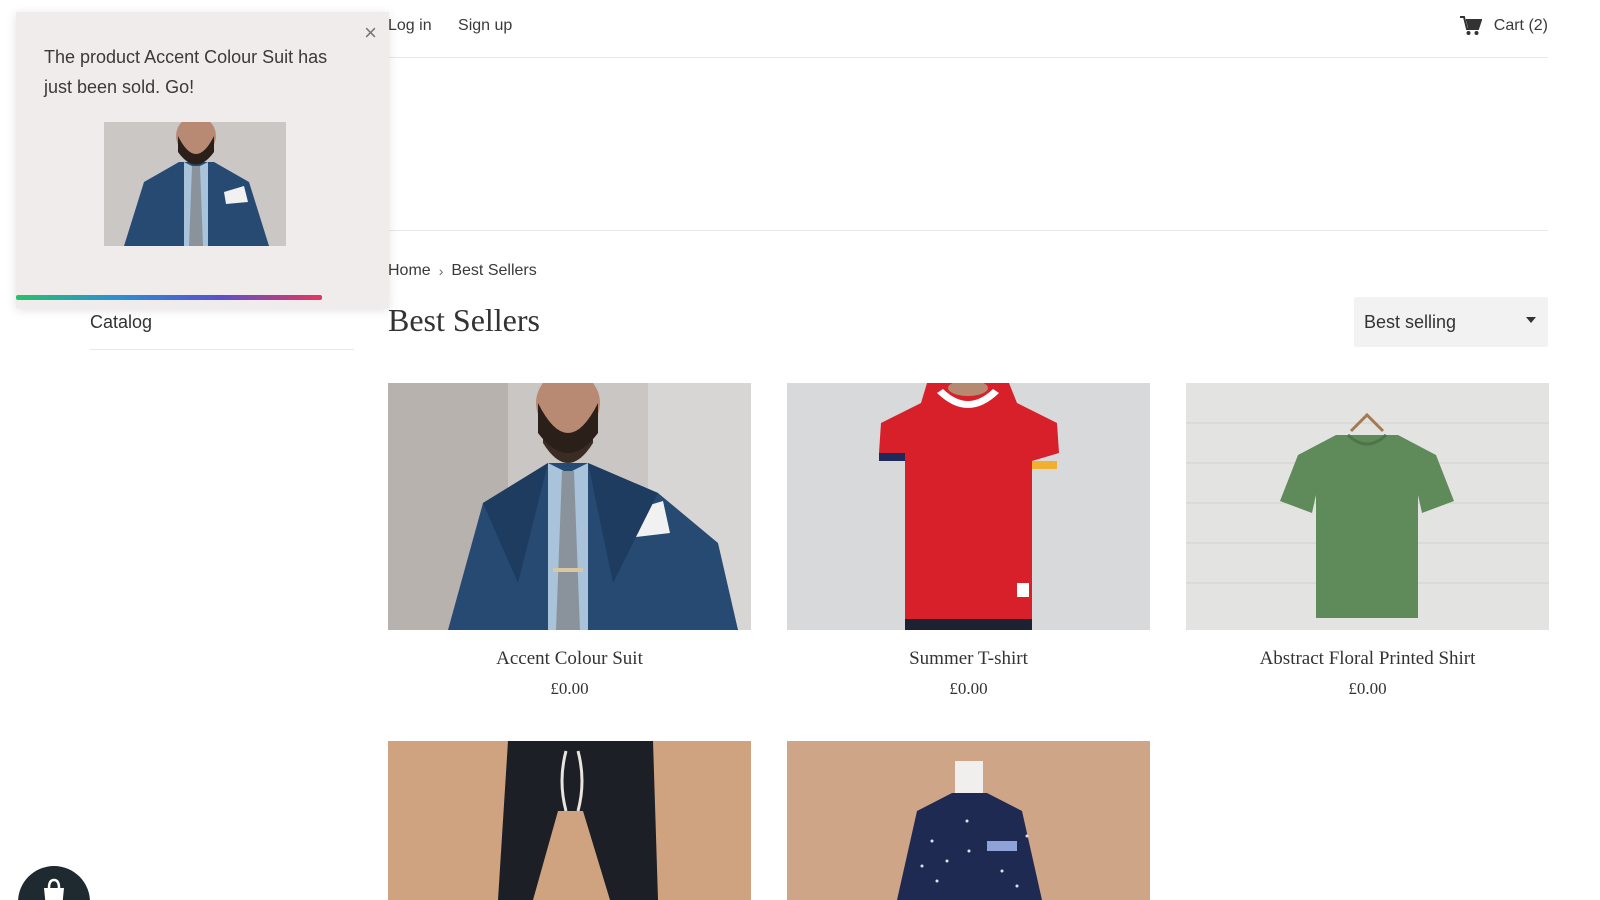 This screenshot has width=1600, height=900. Describe the element at coordinates (968, 144) in the screenshot. I see `header-banner` at that location.